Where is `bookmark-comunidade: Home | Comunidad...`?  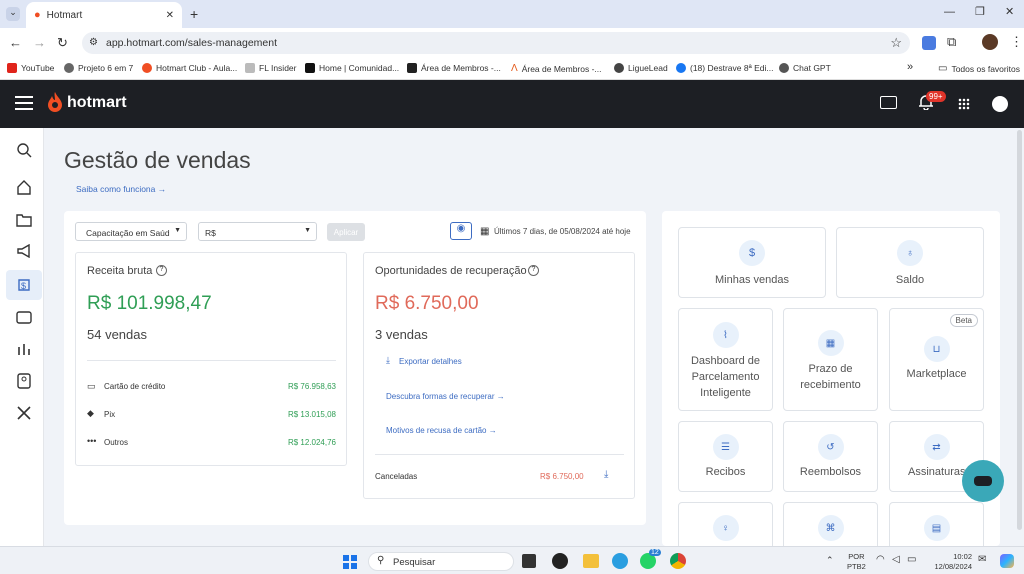
bookmark-comunidade: Home | Comunidad... is located at coordinates (352, 68).